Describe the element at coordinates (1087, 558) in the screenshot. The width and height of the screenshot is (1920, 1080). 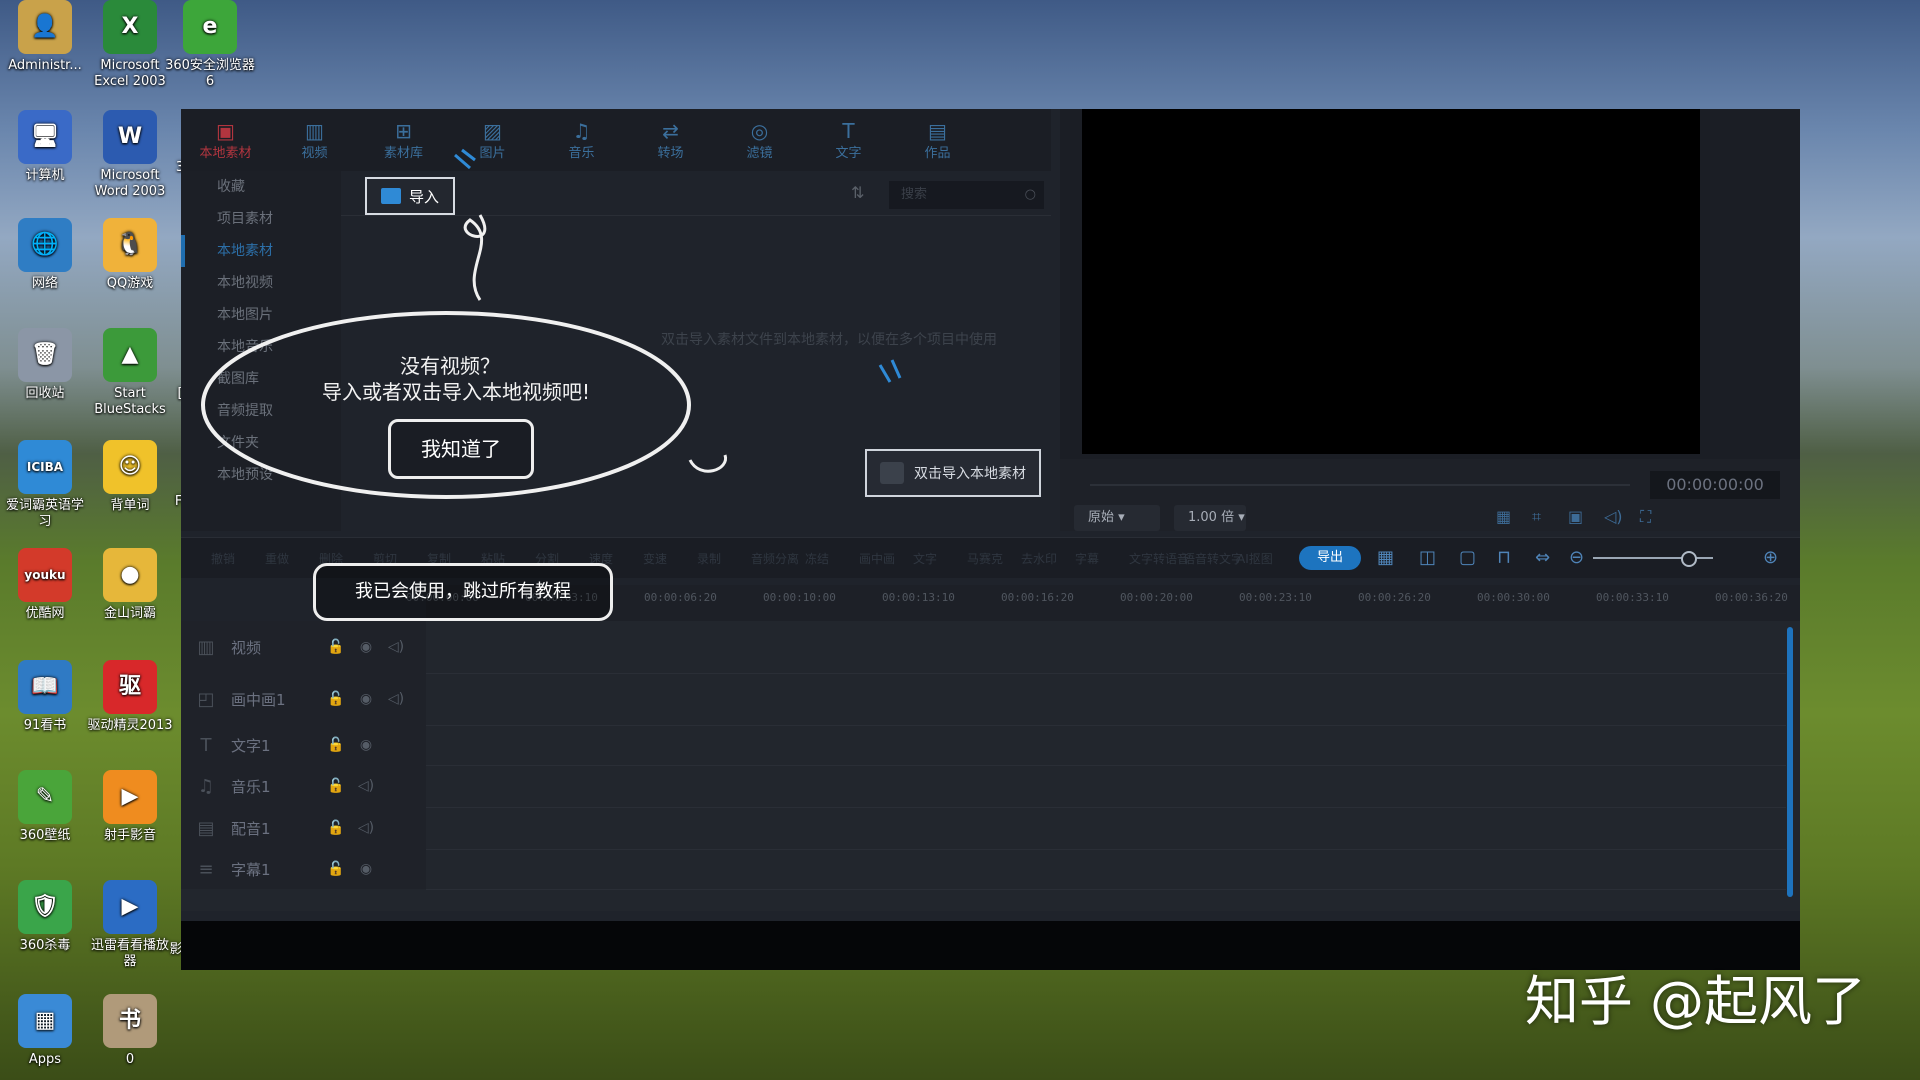
I see `edit-tool: 字幕` at that location.